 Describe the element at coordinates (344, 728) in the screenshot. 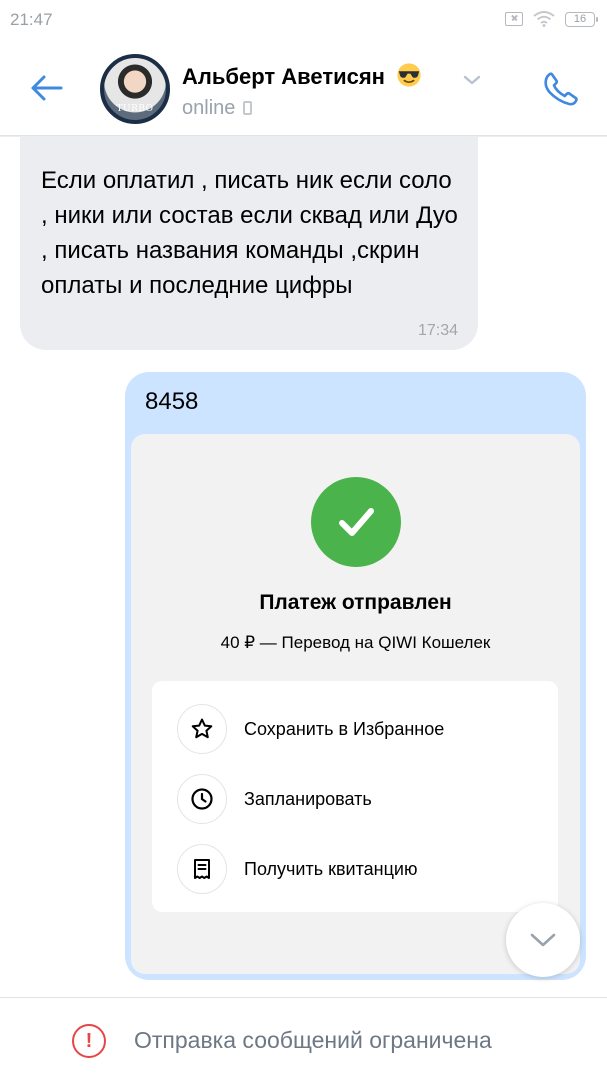

I see `action-label: Сохранить в Избранное` at that location.